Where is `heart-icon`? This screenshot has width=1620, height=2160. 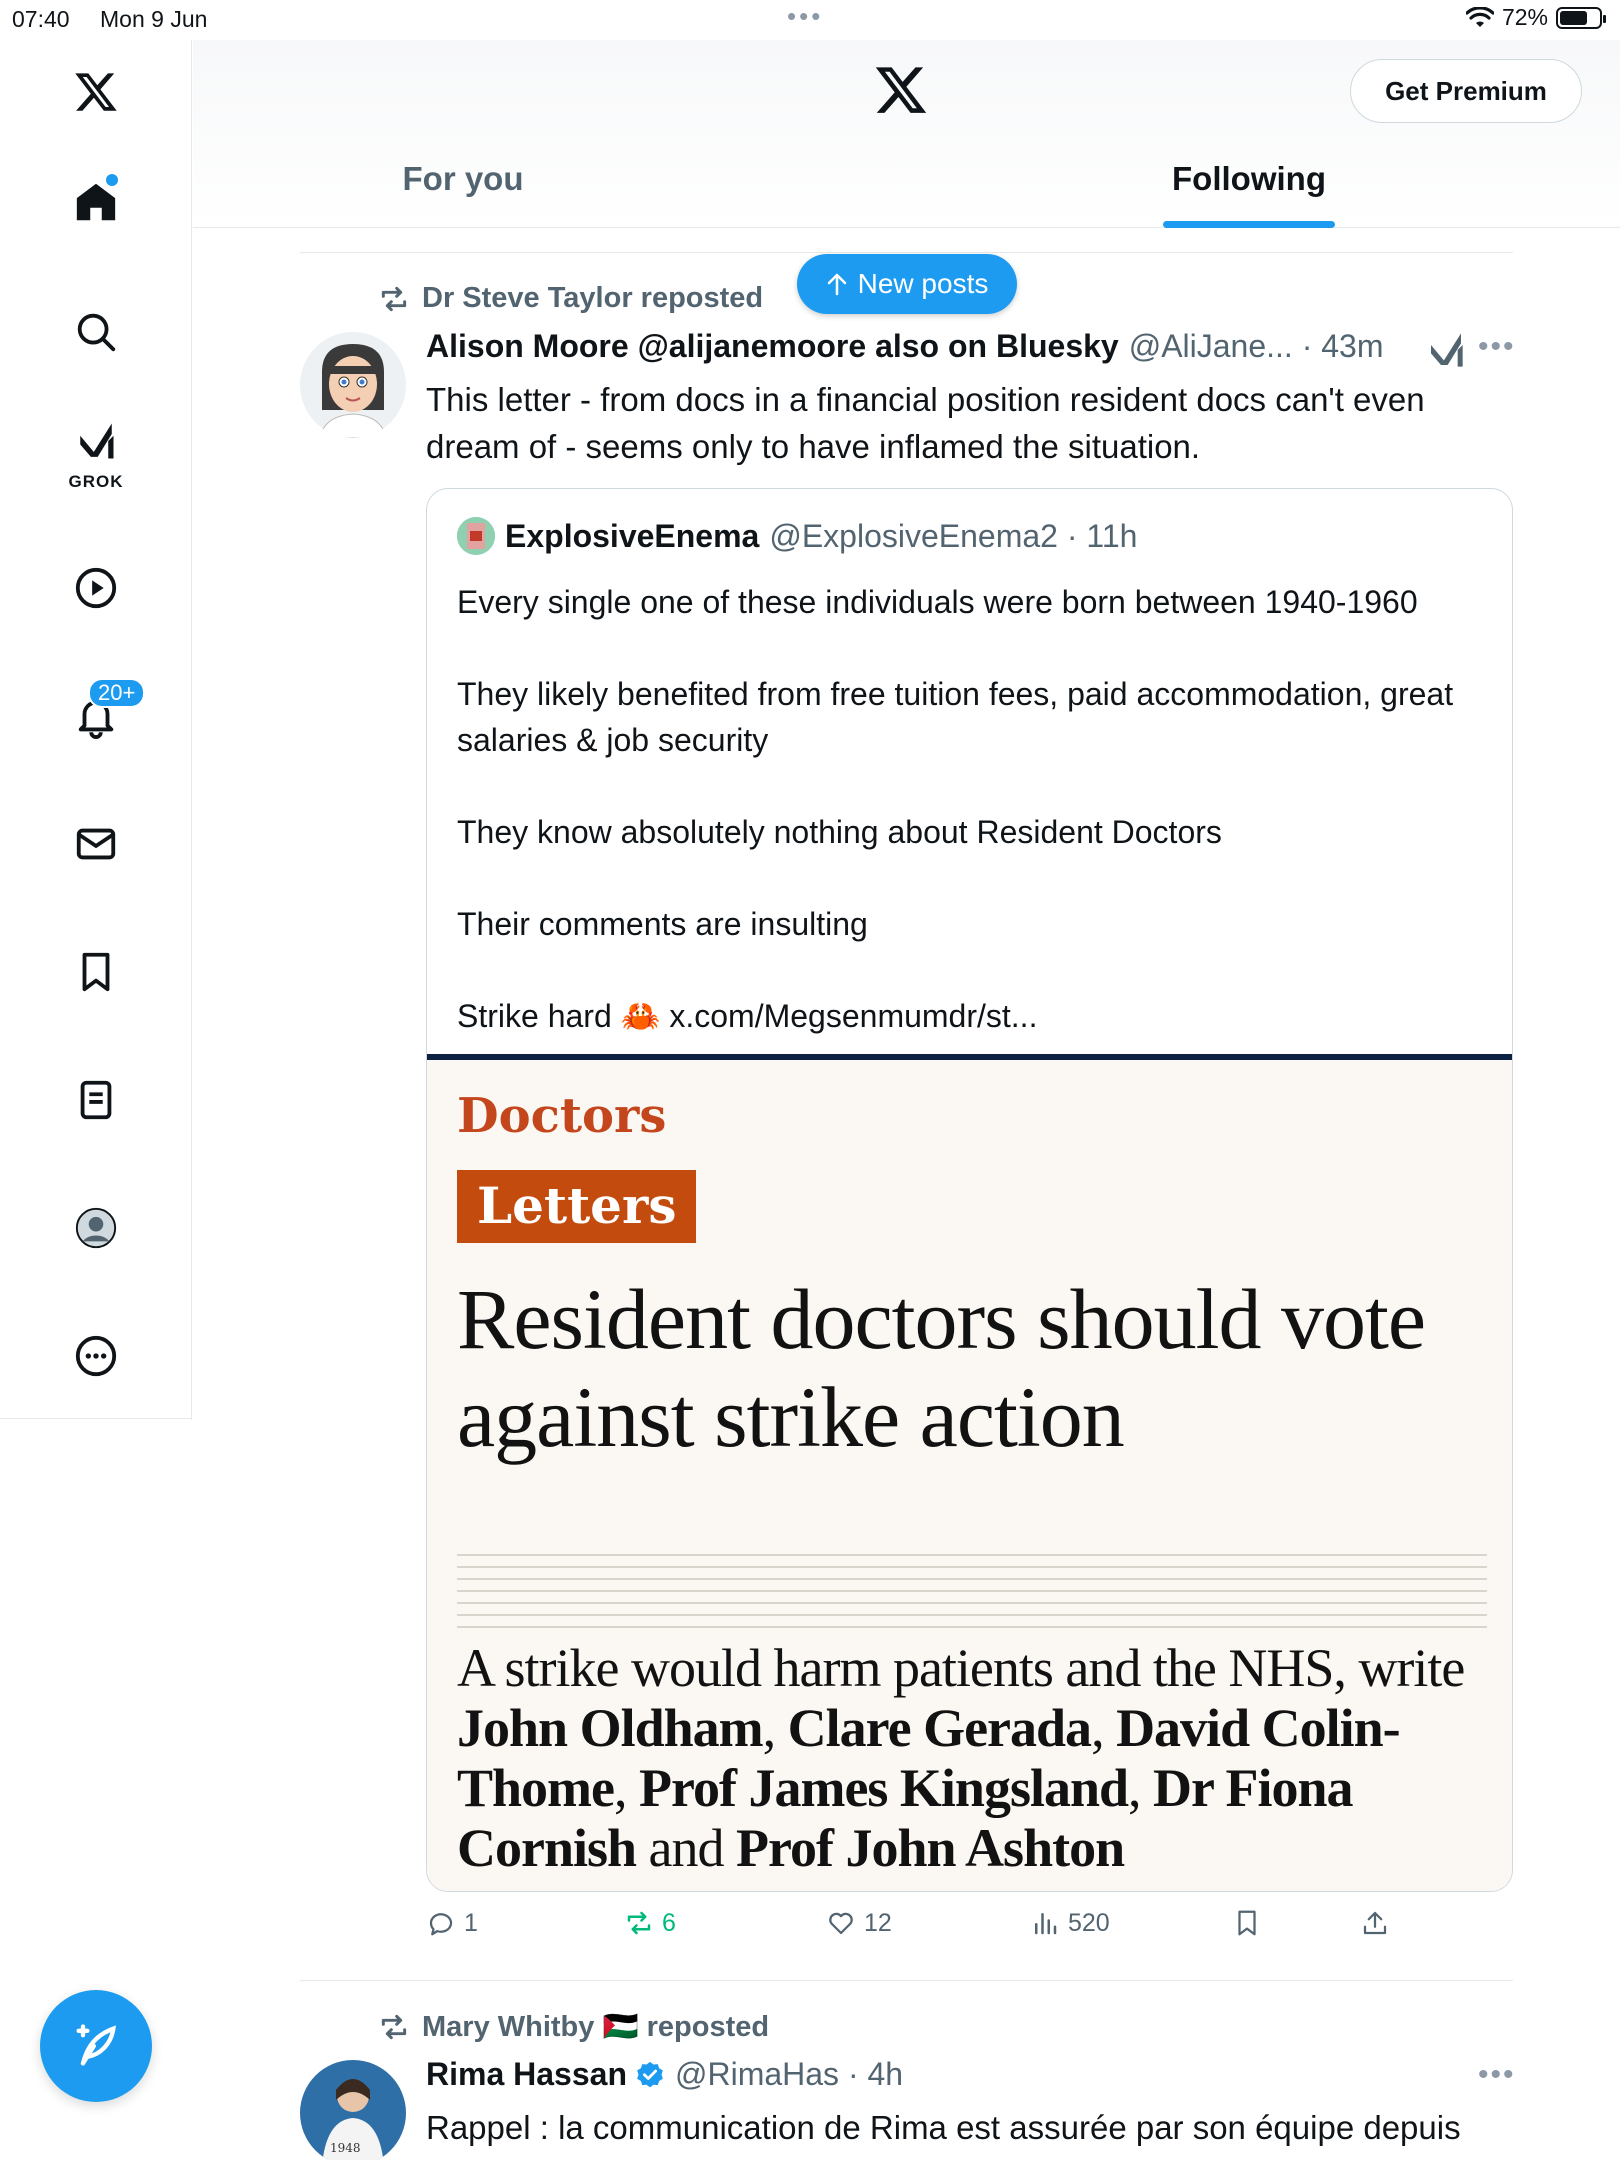
heart-icon is located at coordinates (841, 1923).